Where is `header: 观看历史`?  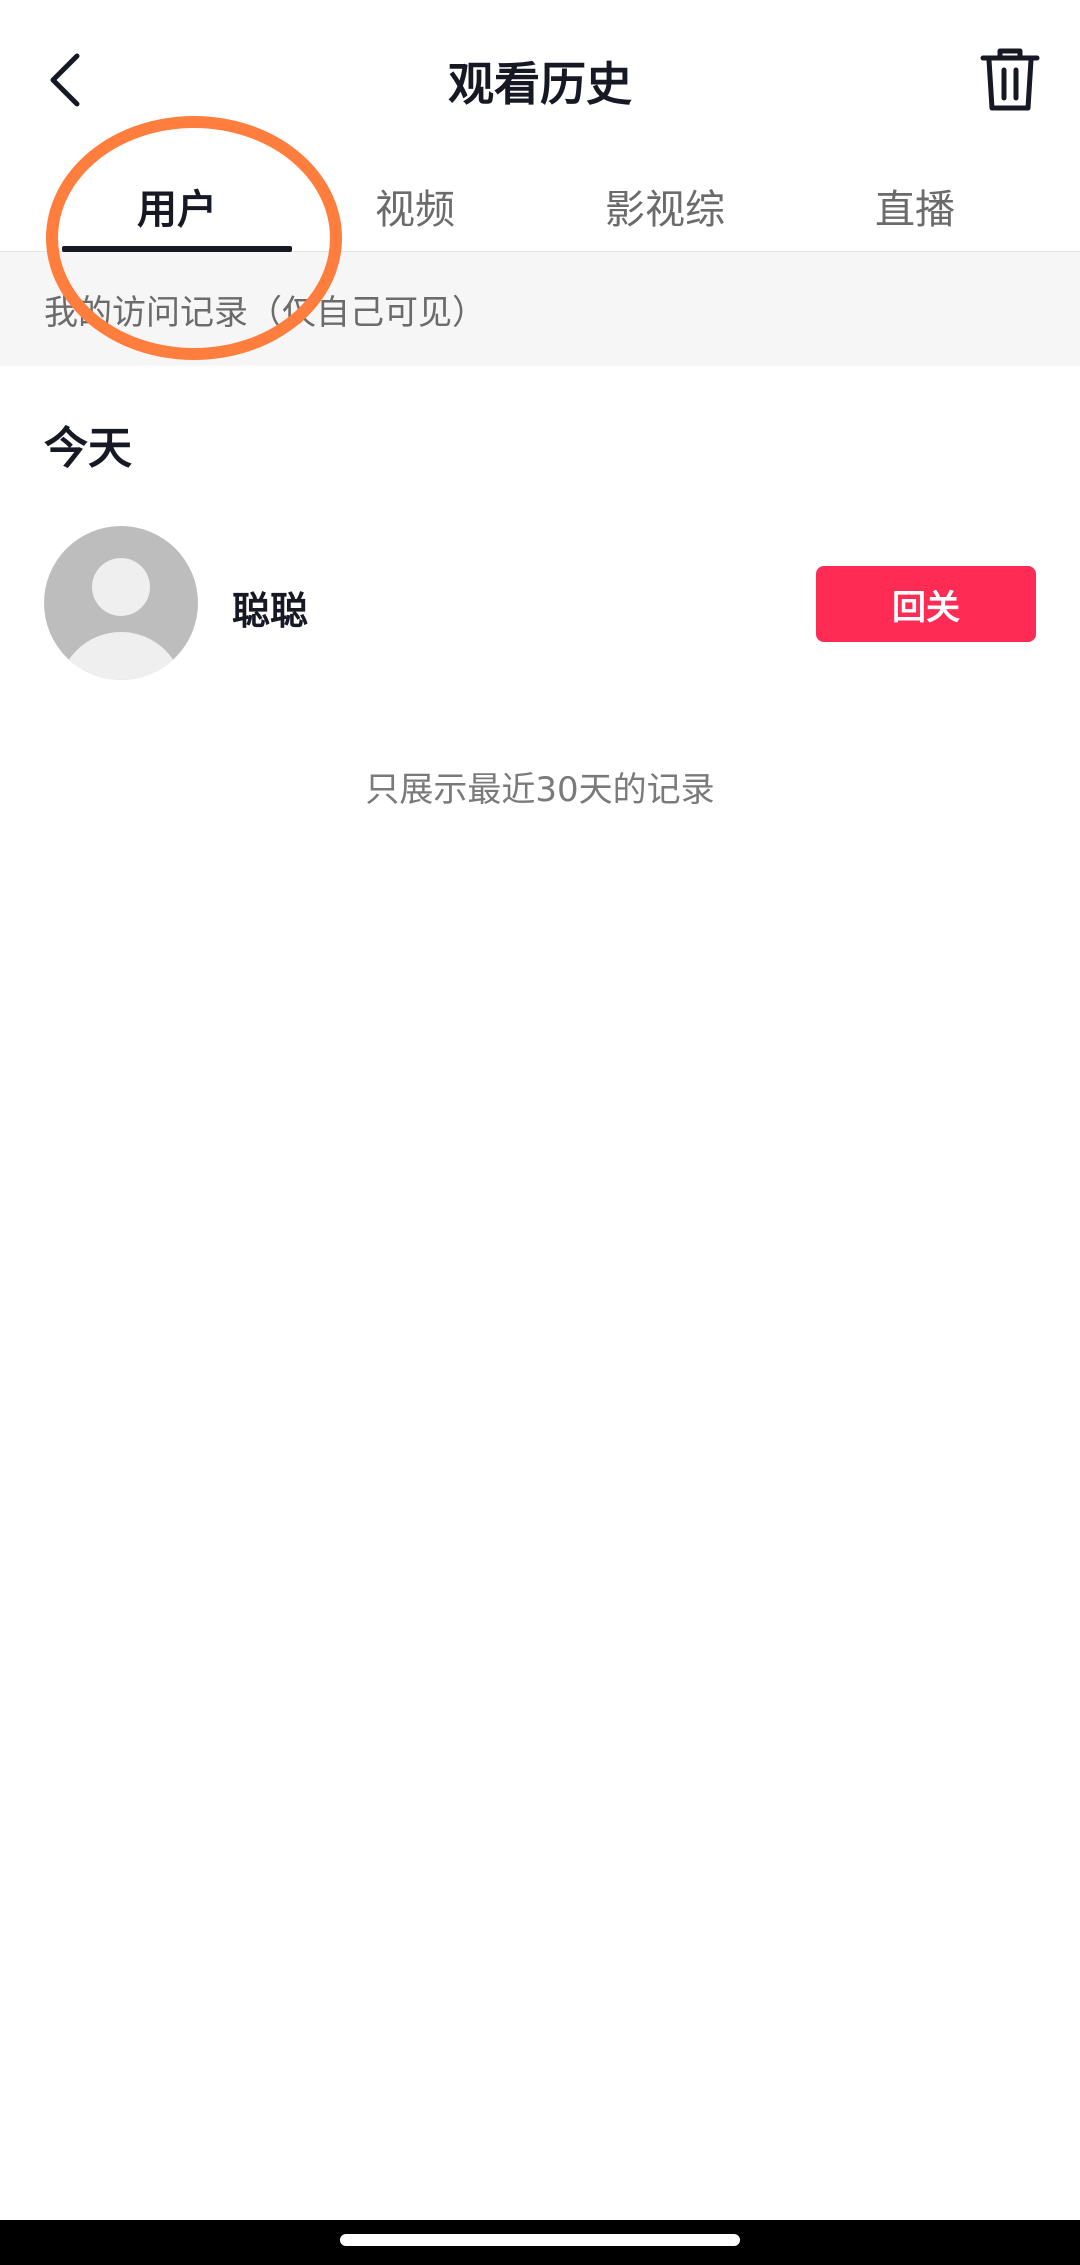
header: 观看历史 is located at coordinates (540, 80).